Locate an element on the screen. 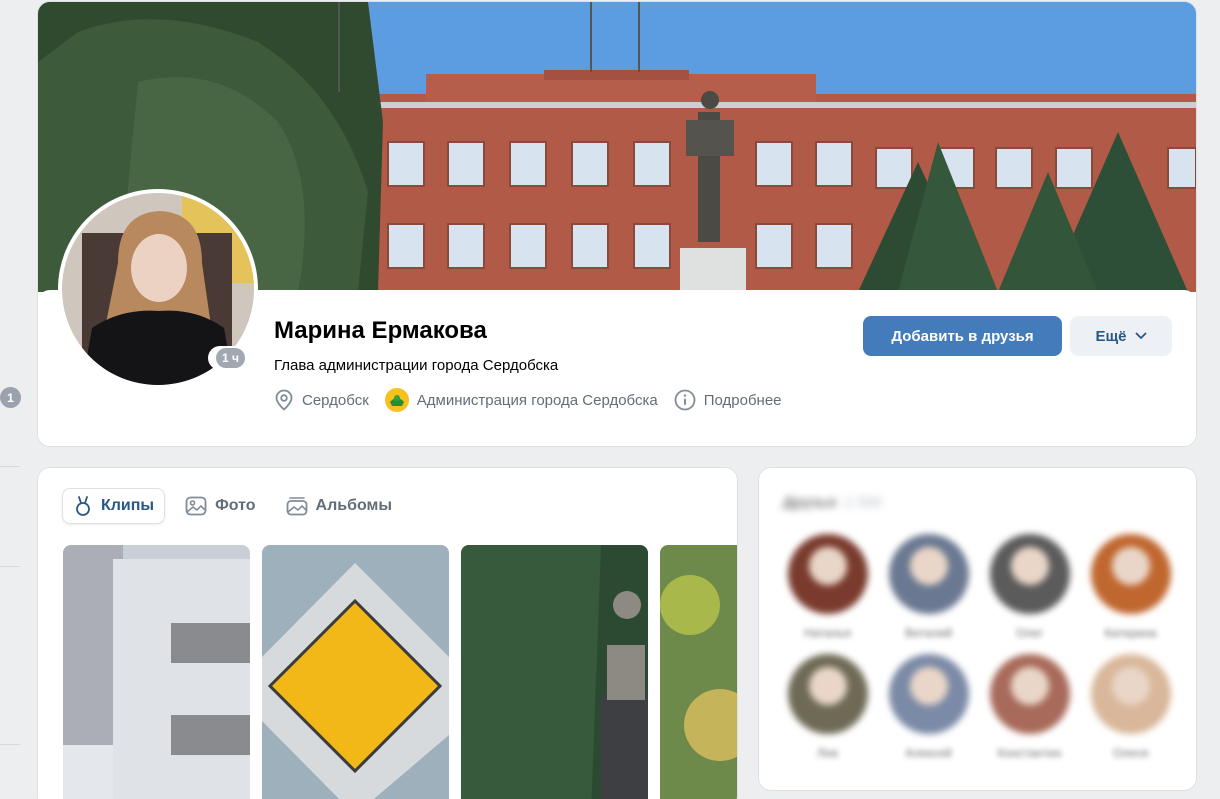  add-friend-button: Добавить в друзья is located at coordinates (962, 336).